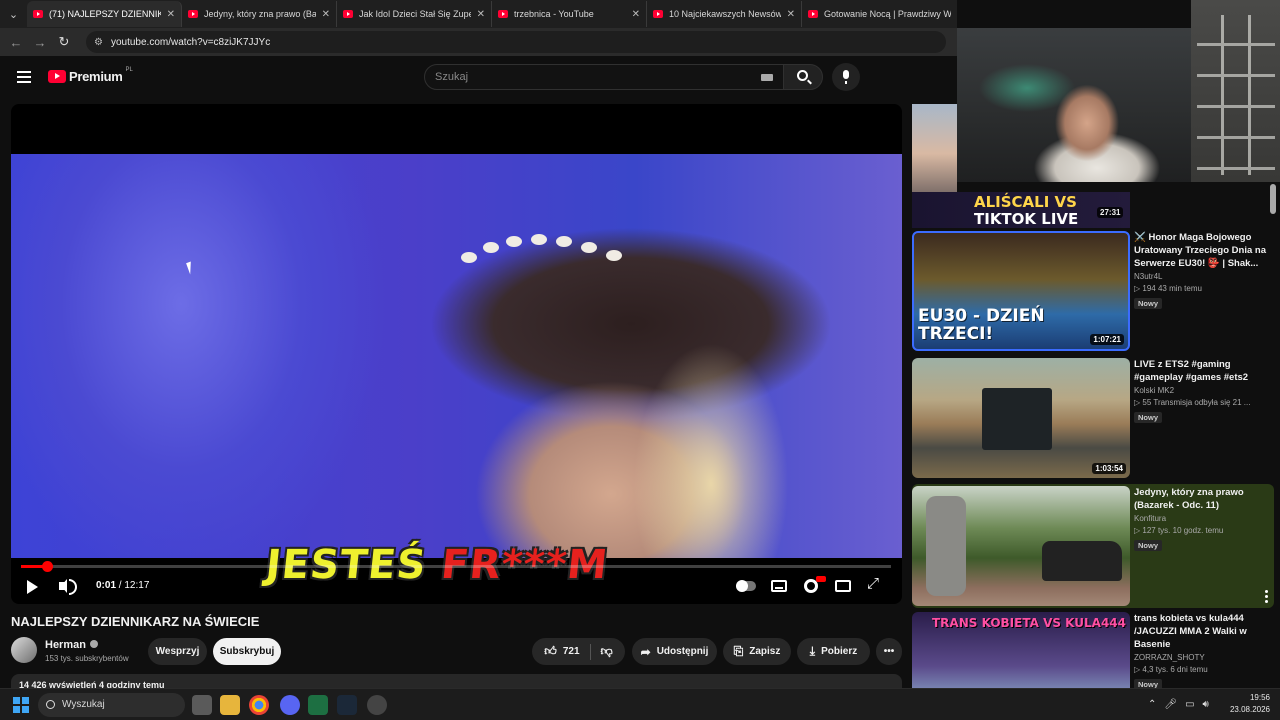 The width and height of the screenshot is (1280, 720). Describe the element at coordinates (259, 705) in the screenshot. I see `chrome-icon` at that location.